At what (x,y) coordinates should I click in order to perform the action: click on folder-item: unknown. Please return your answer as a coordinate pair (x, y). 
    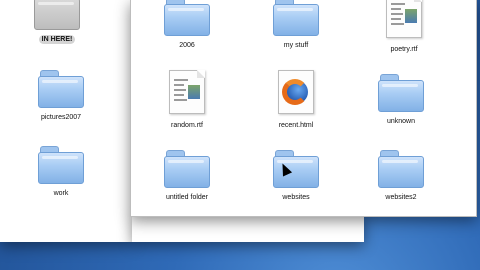
    Looking at the image, I should click on (401, 99).